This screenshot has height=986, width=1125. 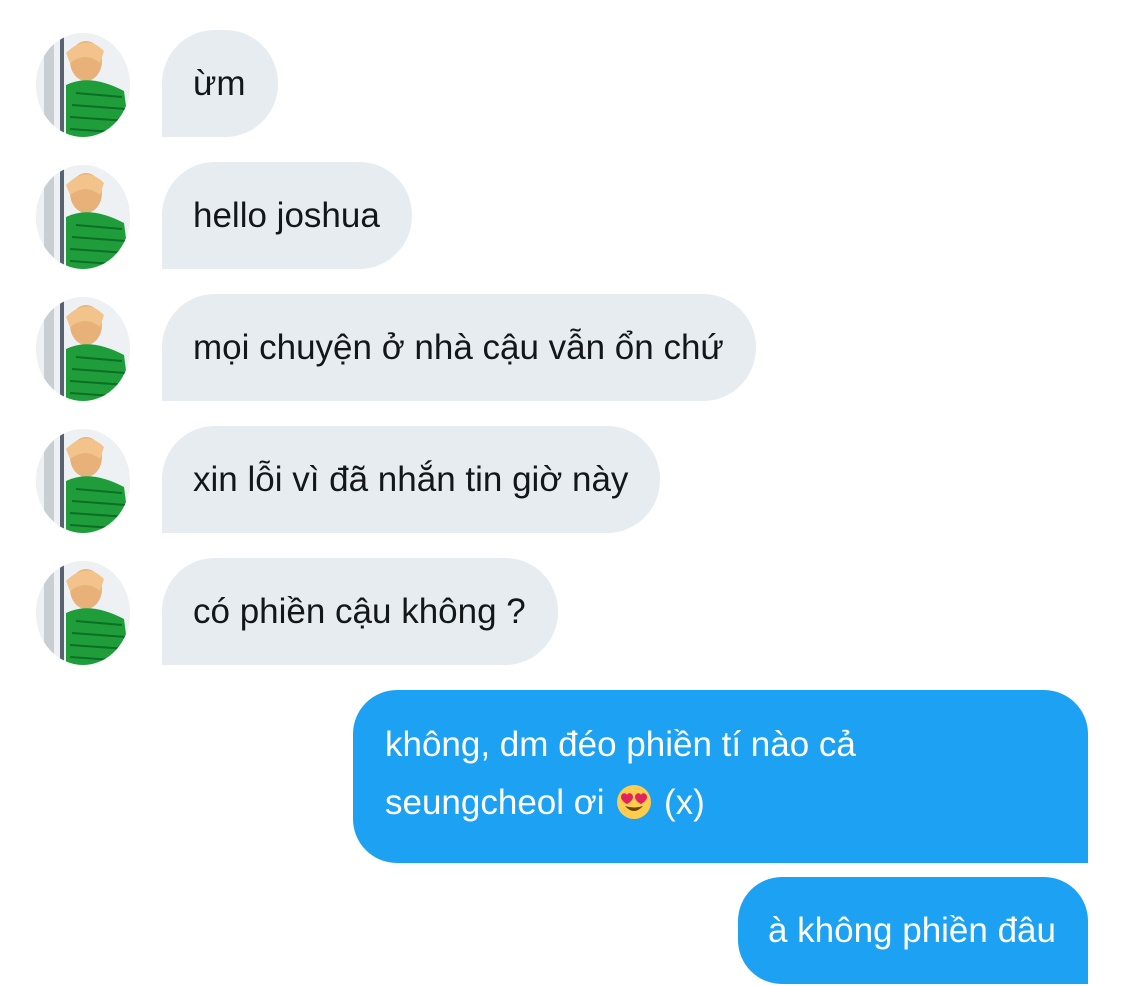 I want to click on message-text: à không phiền đâu, so click(x=911, y=930).